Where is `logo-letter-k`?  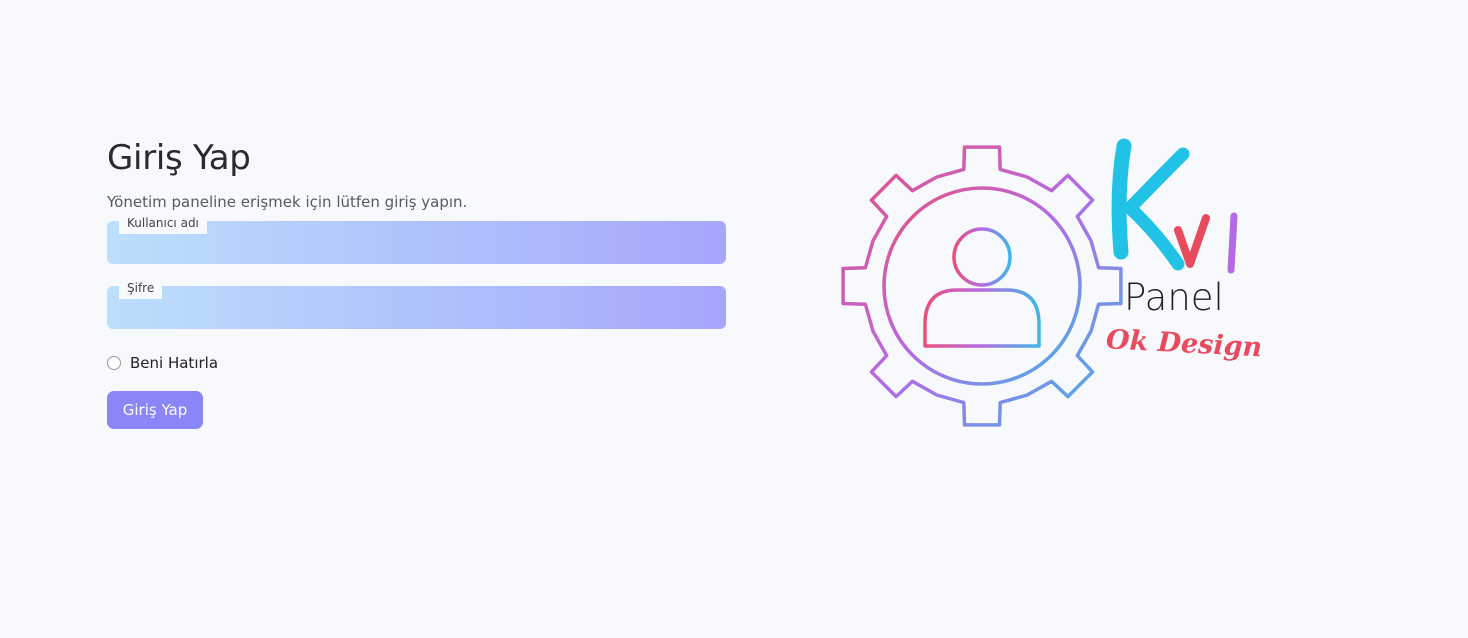
logo-letter-k is located at coordinates (1150, 204).